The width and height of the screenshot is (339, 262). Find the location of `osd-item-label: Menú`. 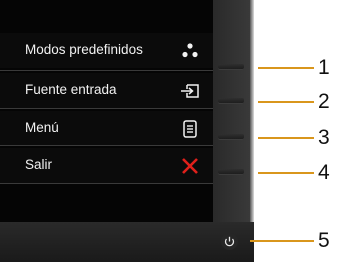

osd-item-label: Menú is located at coordinates (42, 127).